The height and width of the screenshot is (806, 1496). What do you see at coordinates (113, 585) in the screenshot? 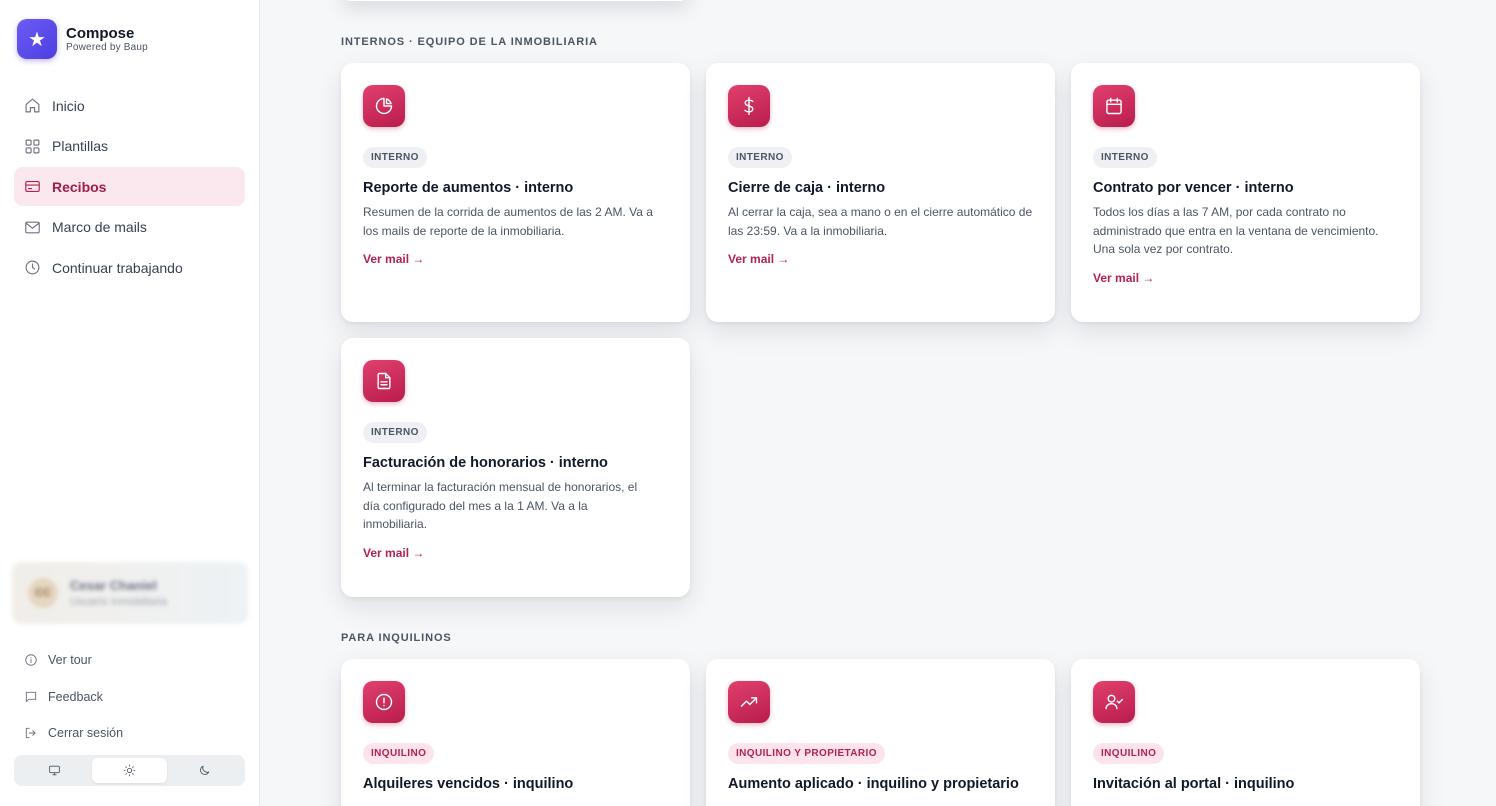
I see `user-name: Cesar Chaniel` at bounding box center [113, 585].